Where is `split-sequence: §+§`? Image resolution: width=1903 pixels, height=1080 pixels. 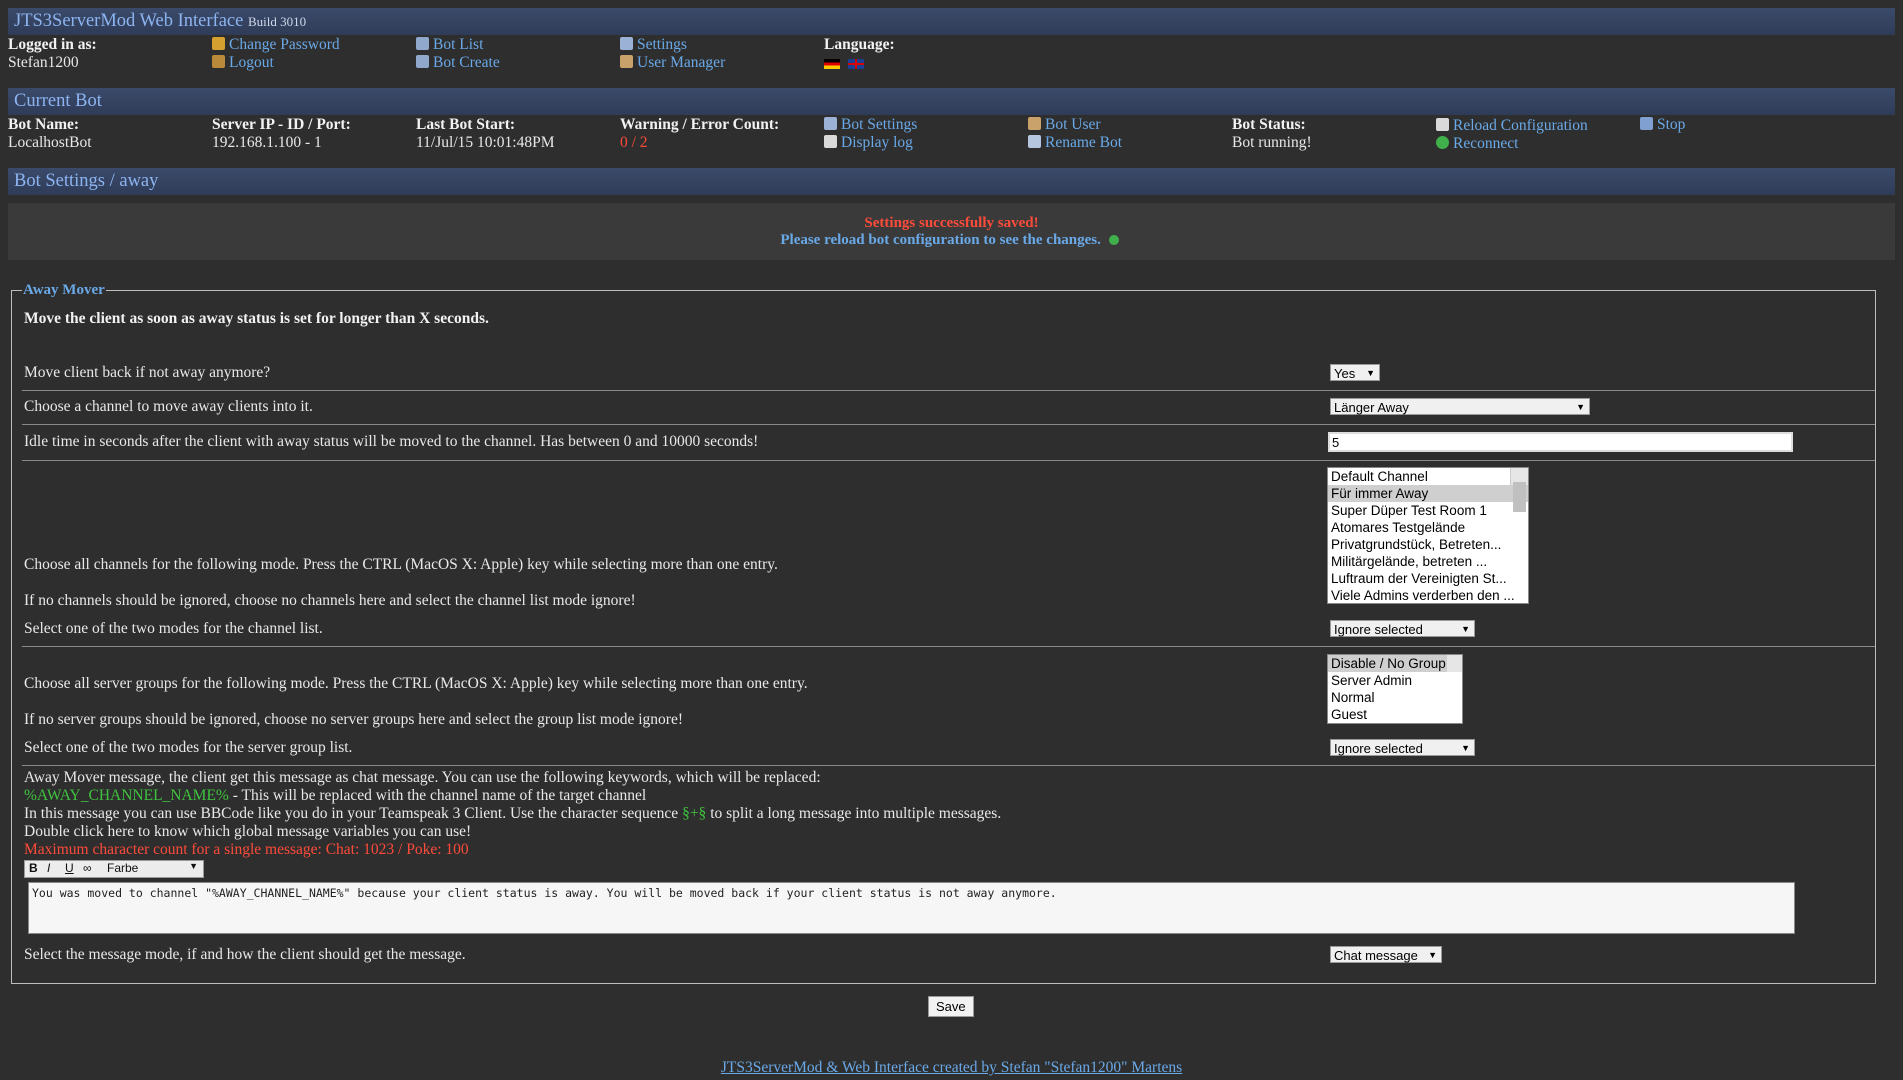
split-sequence: §+§ is located at coordinates (694, 813).